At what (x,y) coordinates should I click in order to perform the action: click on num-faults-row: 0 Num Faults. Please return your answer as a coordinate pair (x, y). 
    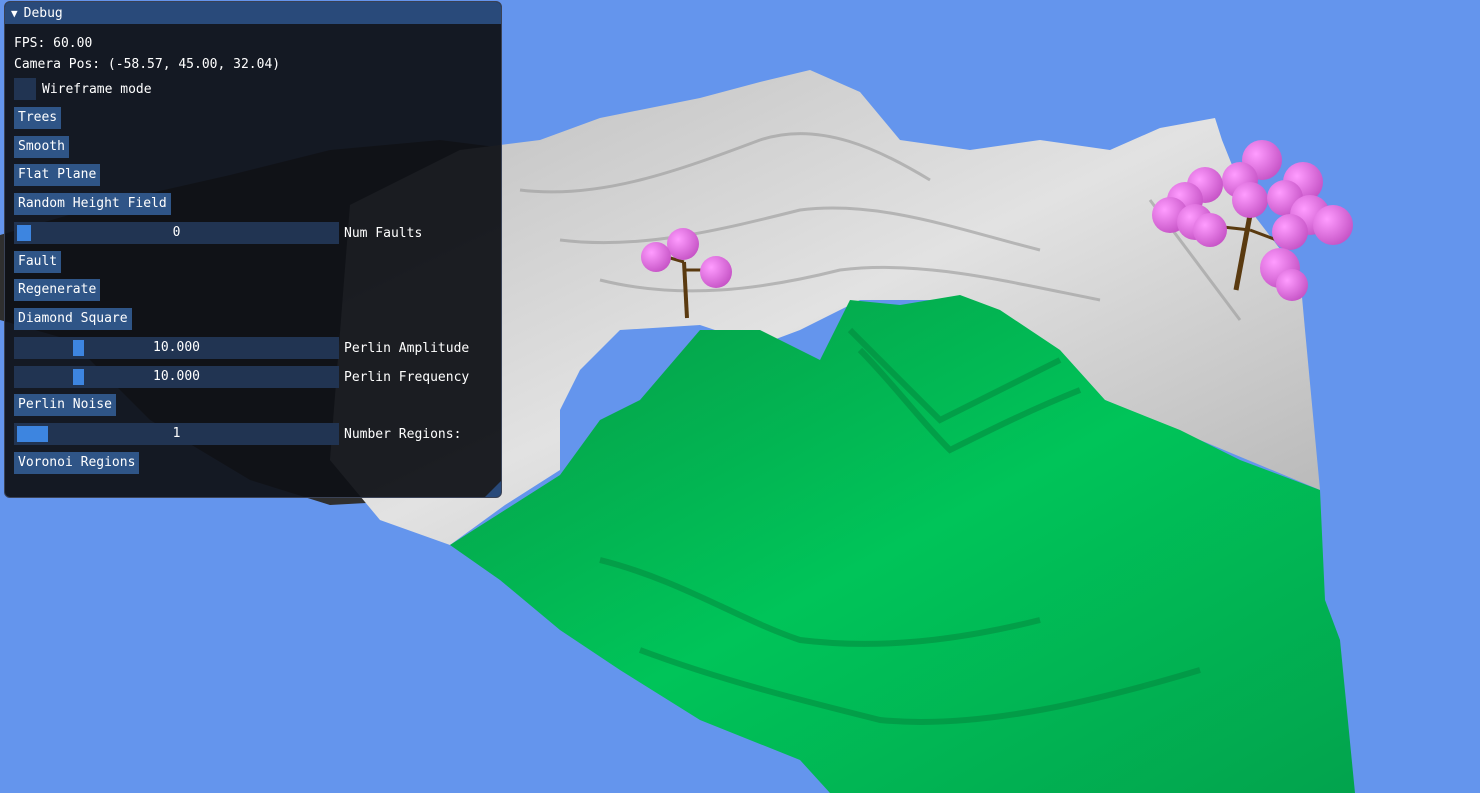
    Looking at the image, I should click on (218, 233).